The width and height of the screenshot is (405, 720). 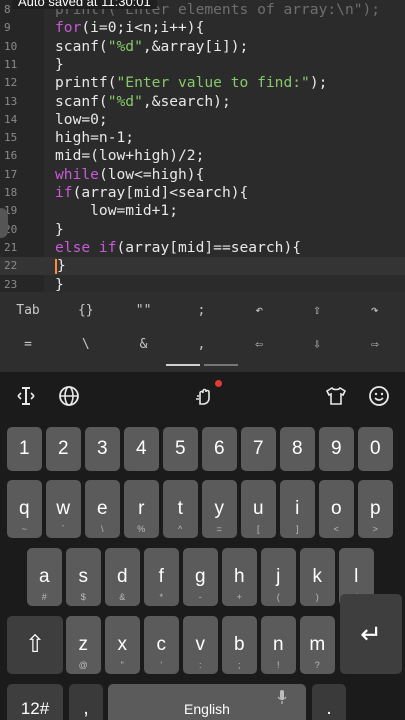 What do you see at coordinates (375, 509) in the screenshot?
I see `key-p: p >` at bounding box center [375, 509].